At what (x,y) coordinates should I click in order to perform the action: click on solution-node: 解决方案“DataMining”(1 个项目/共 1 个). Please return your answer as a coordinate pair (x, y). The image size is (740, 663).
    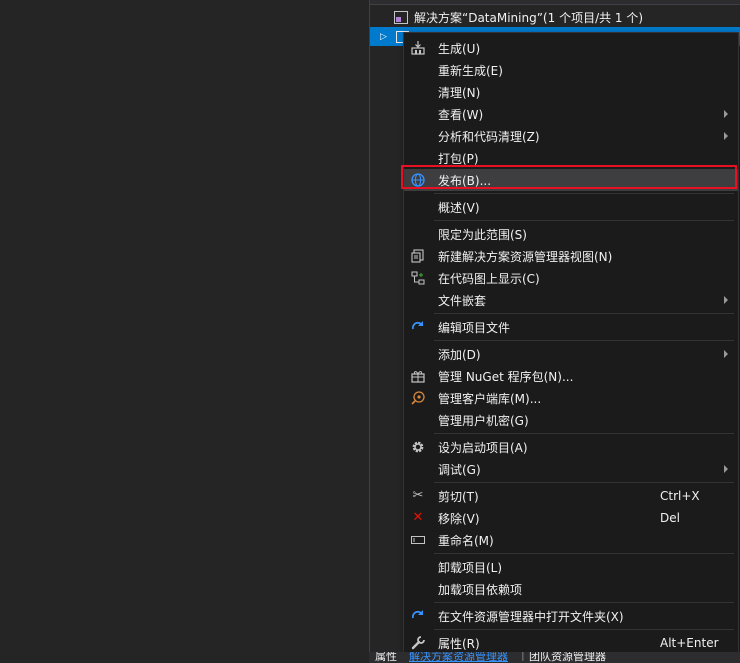
    Looking at the image, I should click on (555, 17).